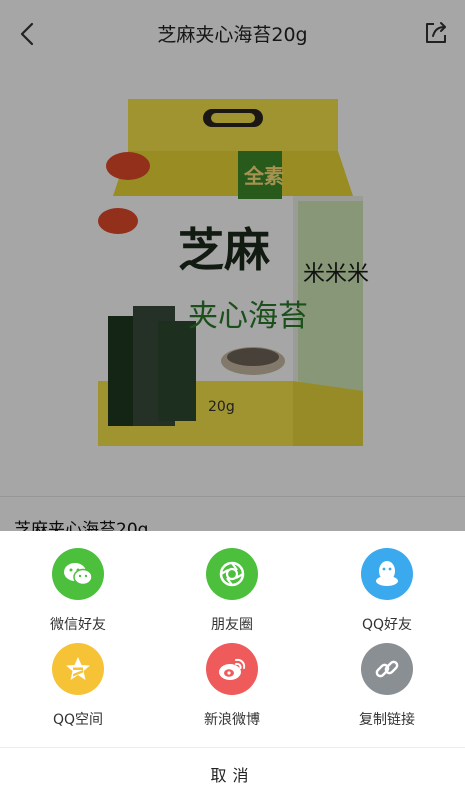 This screenshot has height=800, width=465. What do you see at coordinates (232, 774) in the screenshot?
I see `cancel-button: 取消` at bounding box center [232, 774].